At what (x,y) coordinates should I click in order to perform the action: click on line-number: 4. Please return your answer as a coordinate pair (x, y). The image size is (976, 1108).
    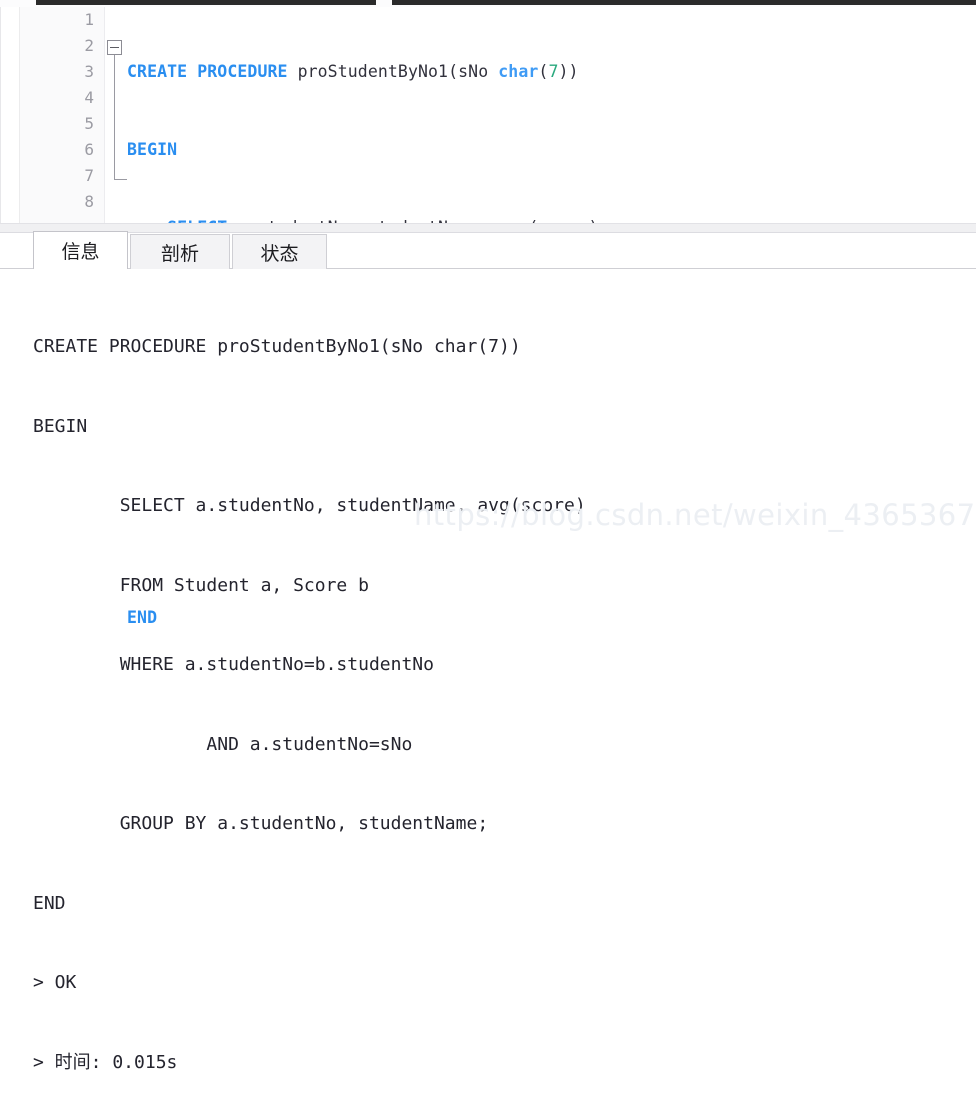
    Looking at the image, I should click on (89, 97).